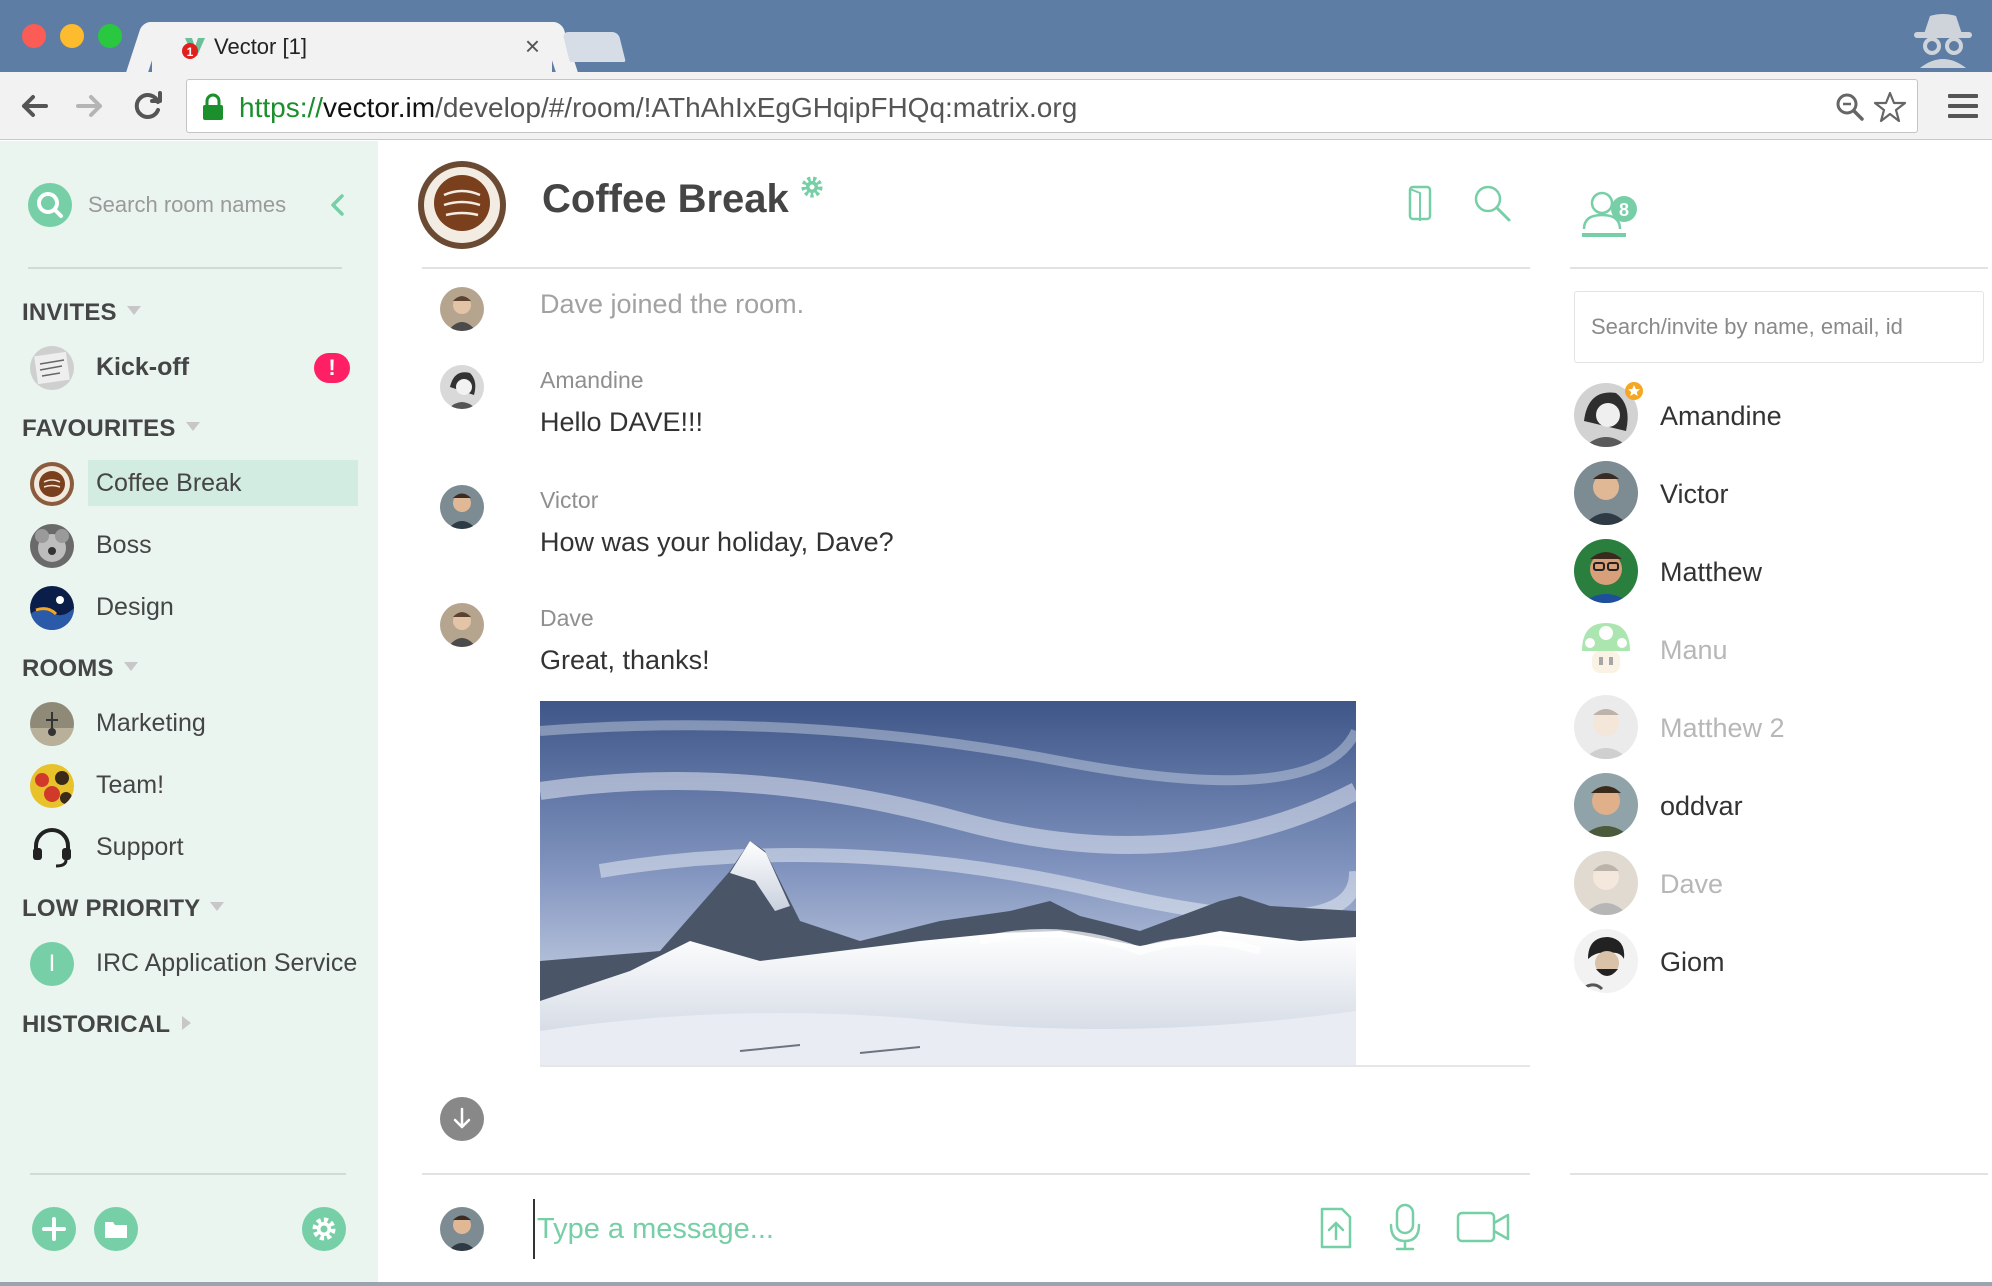 The image size is (1992, 1286). What do you see at coordinates (948, 883) in the screenshot?
I see `image-attachment` at bounding box center [948, 883].